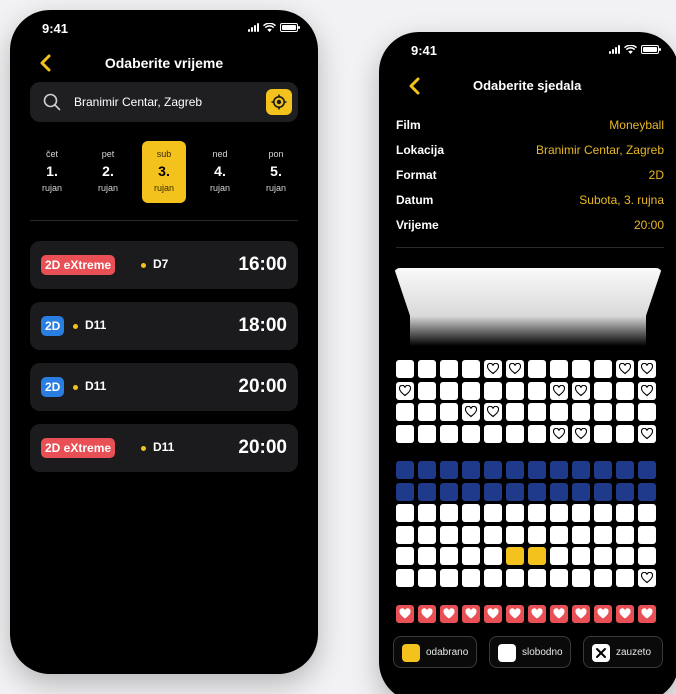 The height and width of the screenshot is (694, 676). Describe the element at coordinates (416, 86) in the screenshot. I see `back-button` at that location.